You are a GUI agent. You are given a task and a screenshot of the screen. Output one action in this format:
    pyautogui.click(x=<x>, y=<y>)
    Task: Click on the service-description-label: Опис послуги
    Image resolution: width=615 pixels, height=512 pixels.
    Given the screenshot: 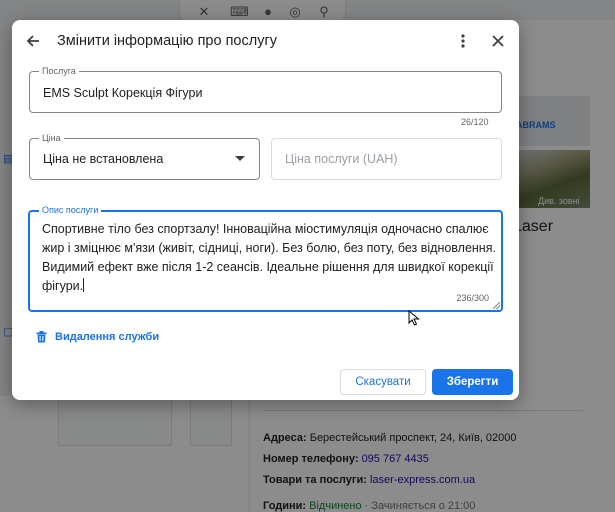 What is the action you would take?
    pyautogui.click(x=70, y=210)
    